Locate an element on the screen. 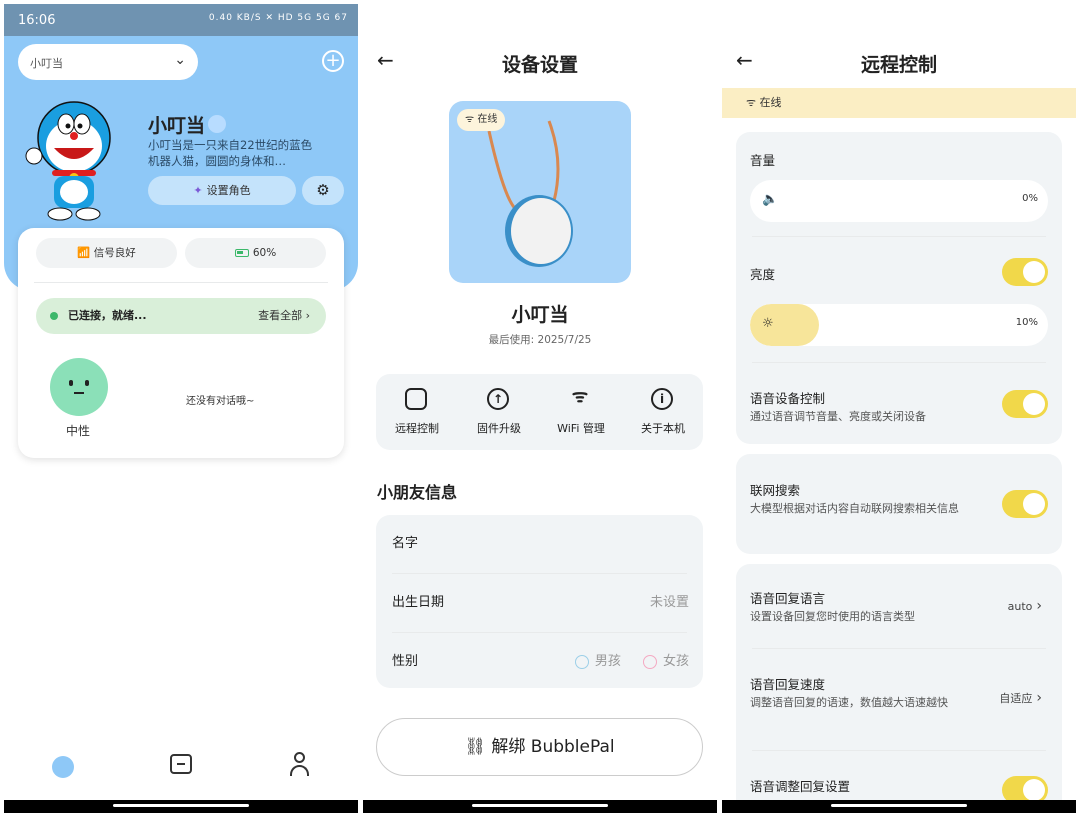 The width and height of the screenshot is (1080, 817). upgrade-icon: ↑ is located at coordinates (498, 399).